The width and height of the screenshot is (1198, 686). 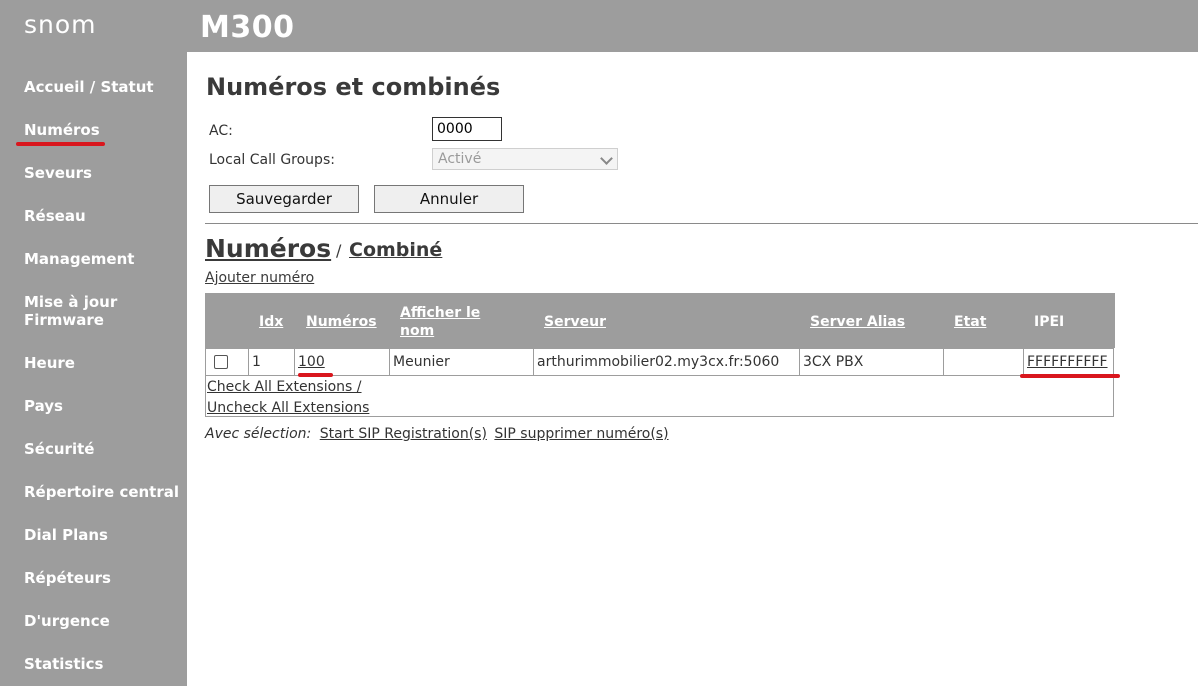 I want to click on header-numeros: Numéros, so click(x=341, y=322).